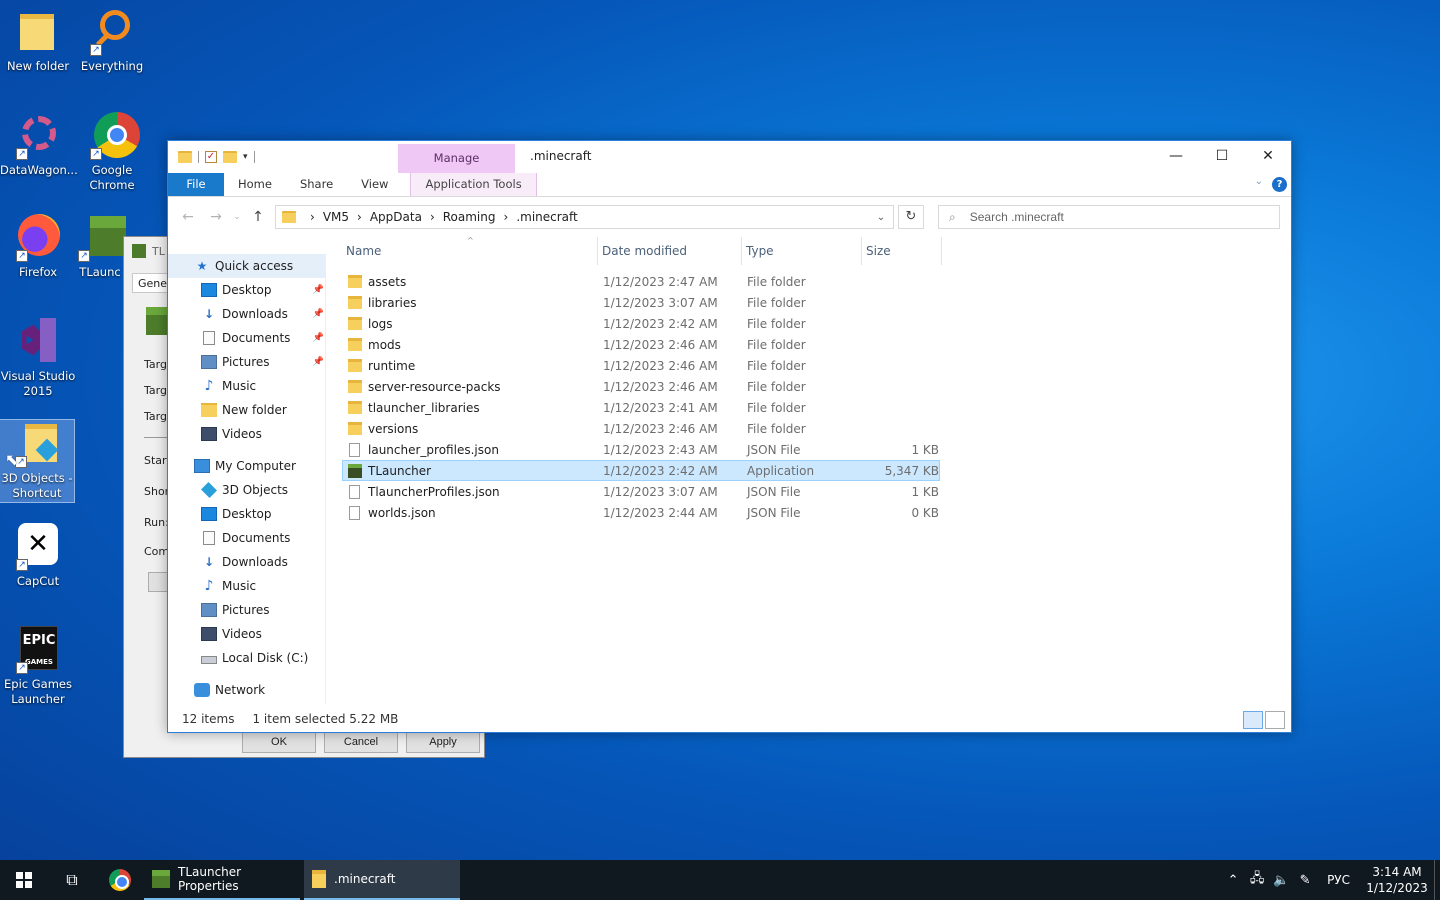 The width and height of the screenshot is (1440, 900). Describe the element at coordinates (670, 251) in the screenshot. I see `column-header-date: Date modified` at that location.